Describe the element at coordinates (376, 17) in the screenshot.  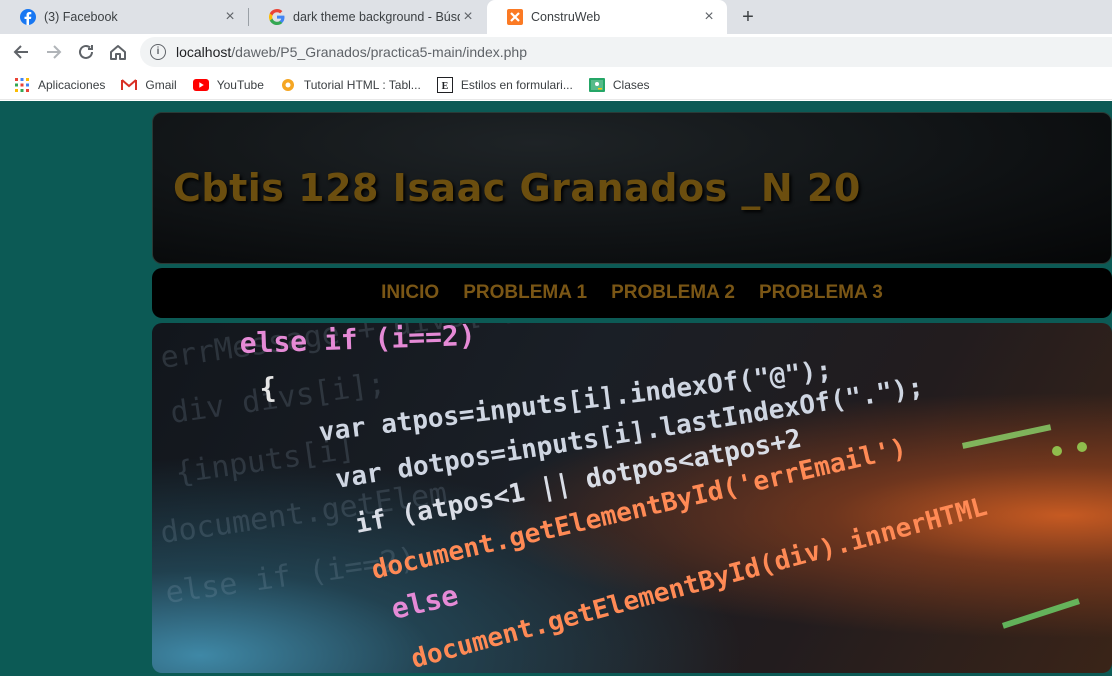
I see `tab-title: dark theme background - Búsqu` at that location.